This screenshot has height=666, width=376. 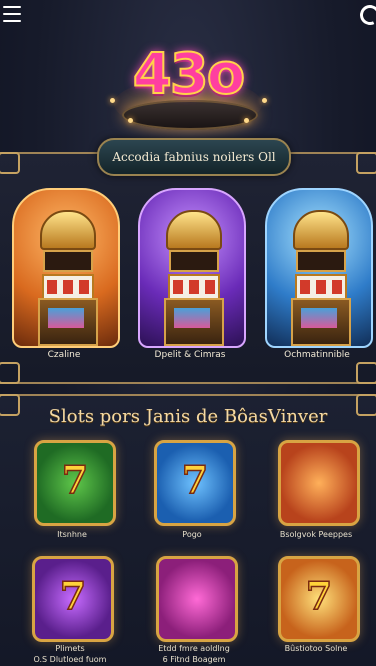 I want to click on menu-icon, so click(x=12, y=14).